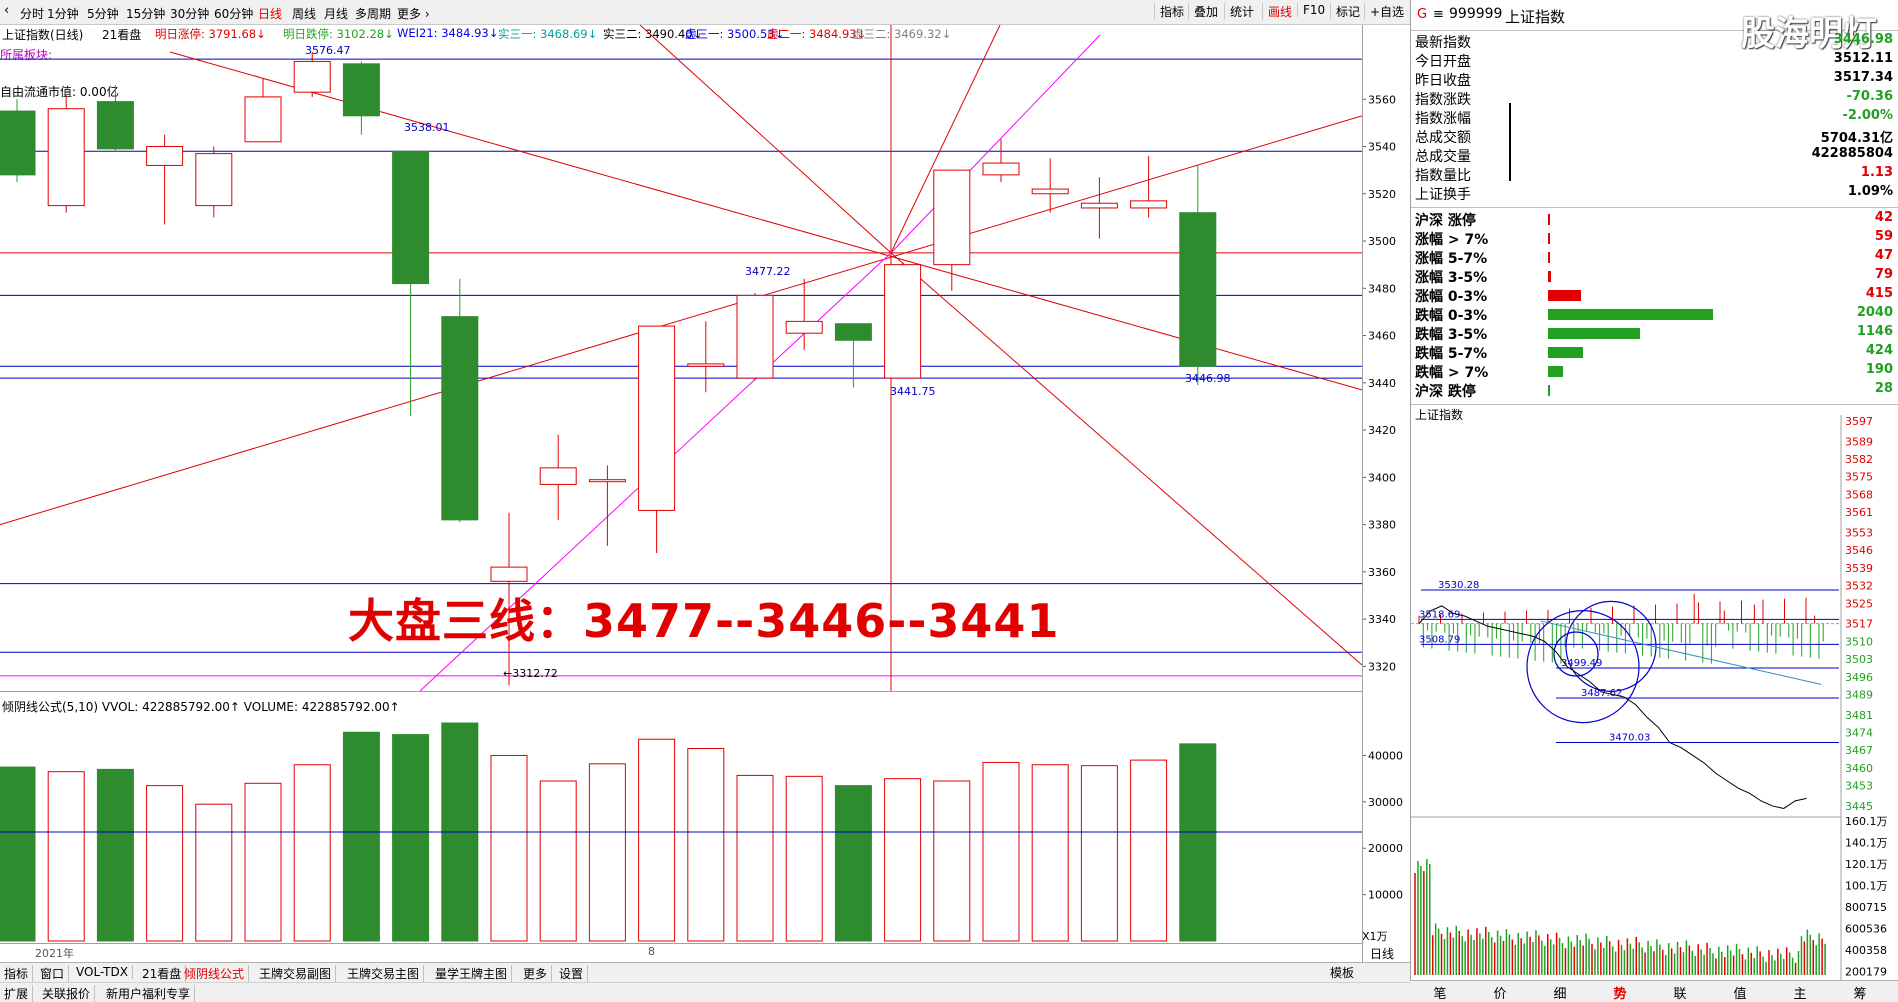 Image resolution: width=1898 pixels, height=1002 pixels. What do you see at coordinates (1443, 43) in the screenshot?
I see `quote-label-0: 最新指数` at bounding box center [1443, 43].